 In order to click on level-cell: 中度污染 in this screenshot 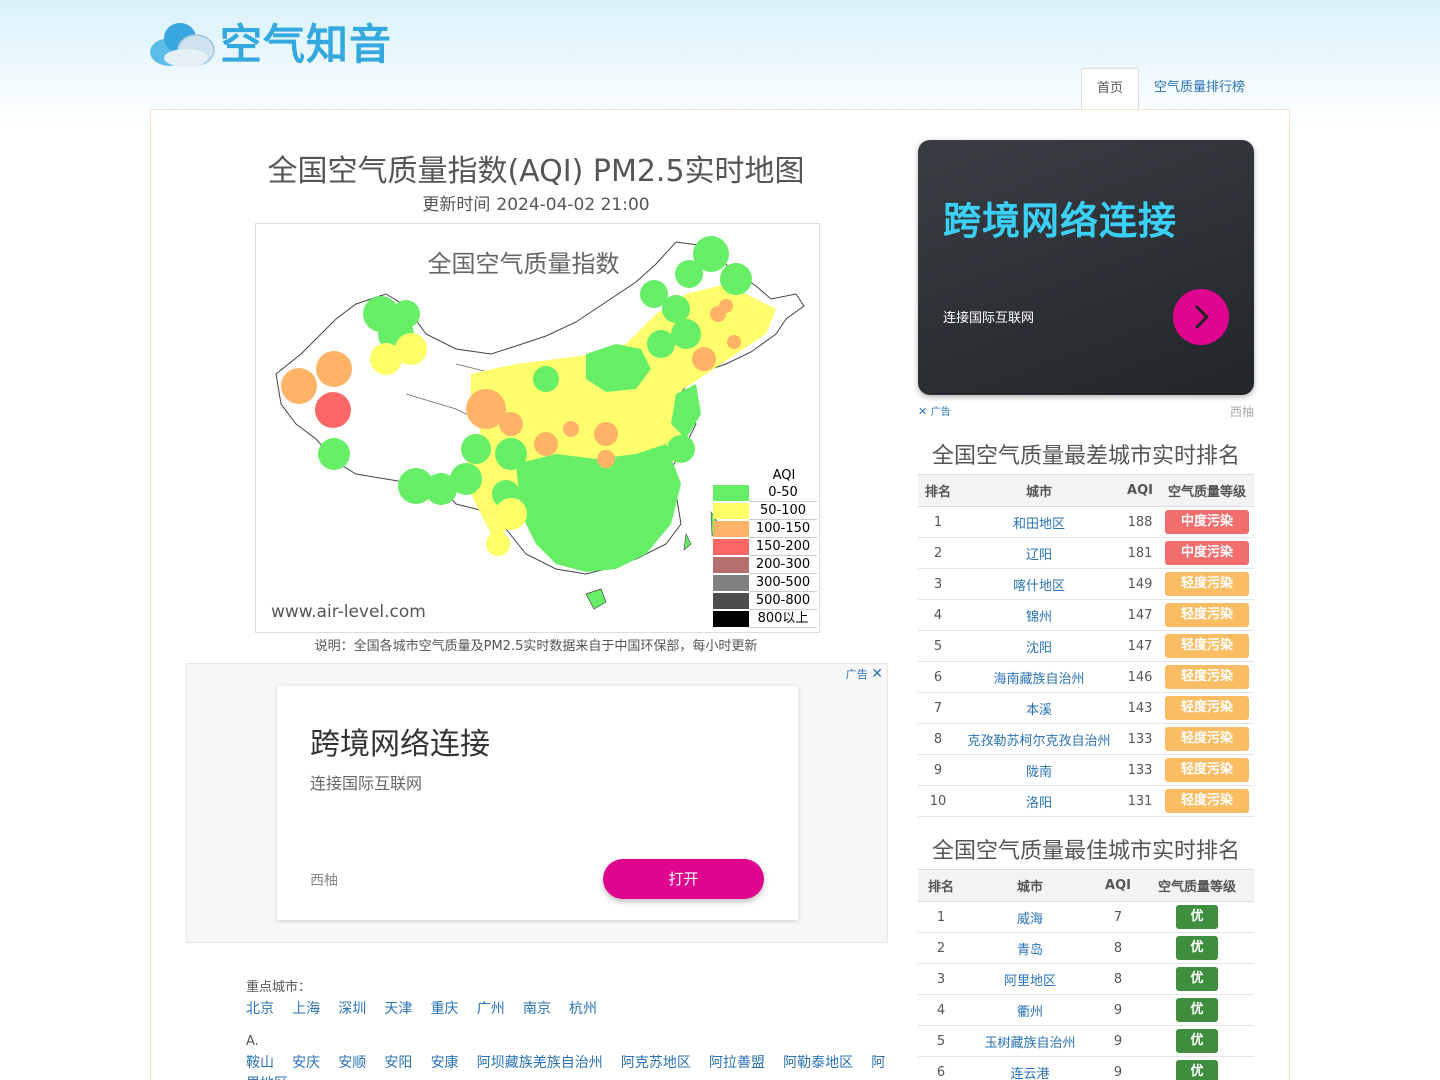, I will do `click(1207, 553)`.